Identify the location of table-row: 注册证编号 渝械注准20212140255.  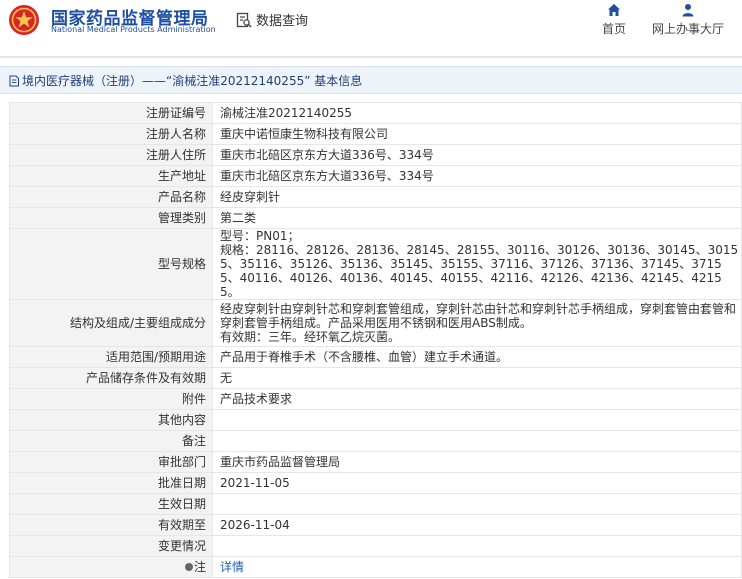
(375, 113).